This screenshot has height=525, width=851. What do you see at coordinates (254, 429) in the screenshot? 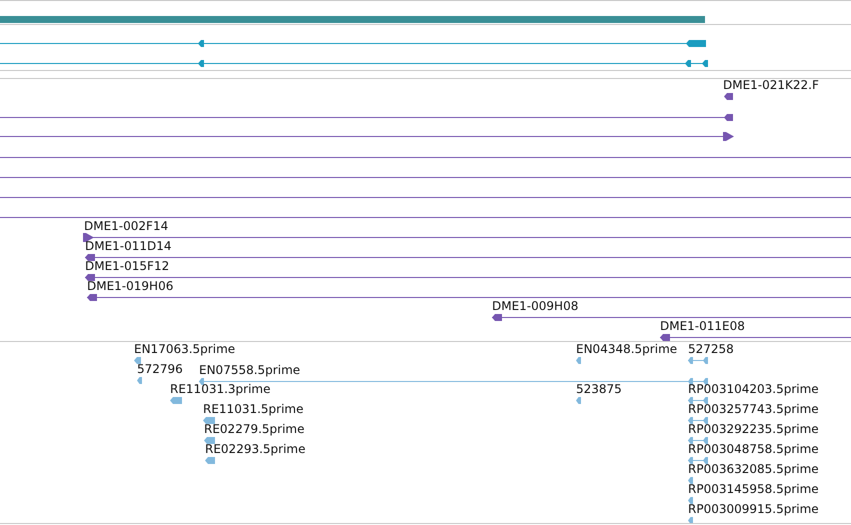
I see `feature-label: RE02279.5prime` at bounding box center [254, 429].